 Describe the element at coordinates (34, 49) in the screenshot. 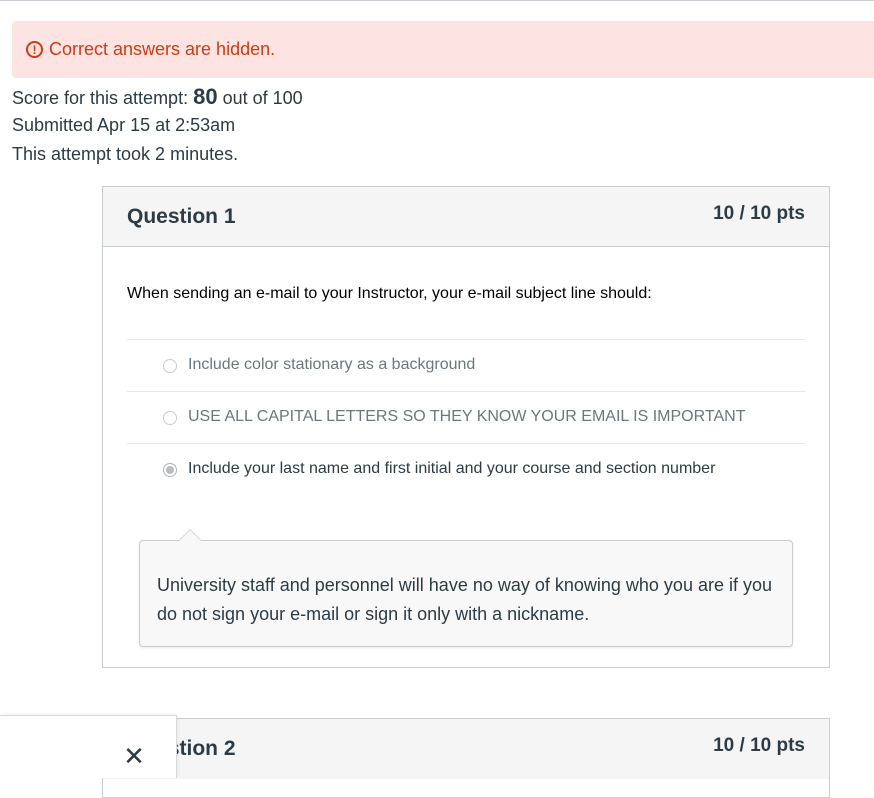

I see `exclamation-circle-icon: !` at that location.